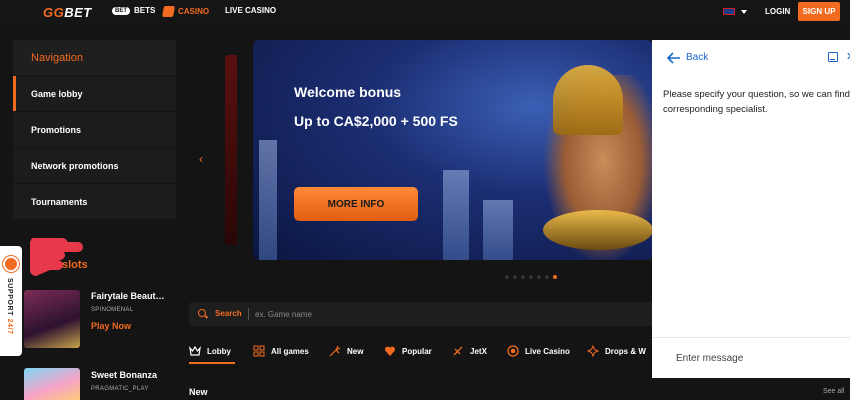 This screenshot has width=850, height=400. I want to click on chat-message-input, so click(758, 358).